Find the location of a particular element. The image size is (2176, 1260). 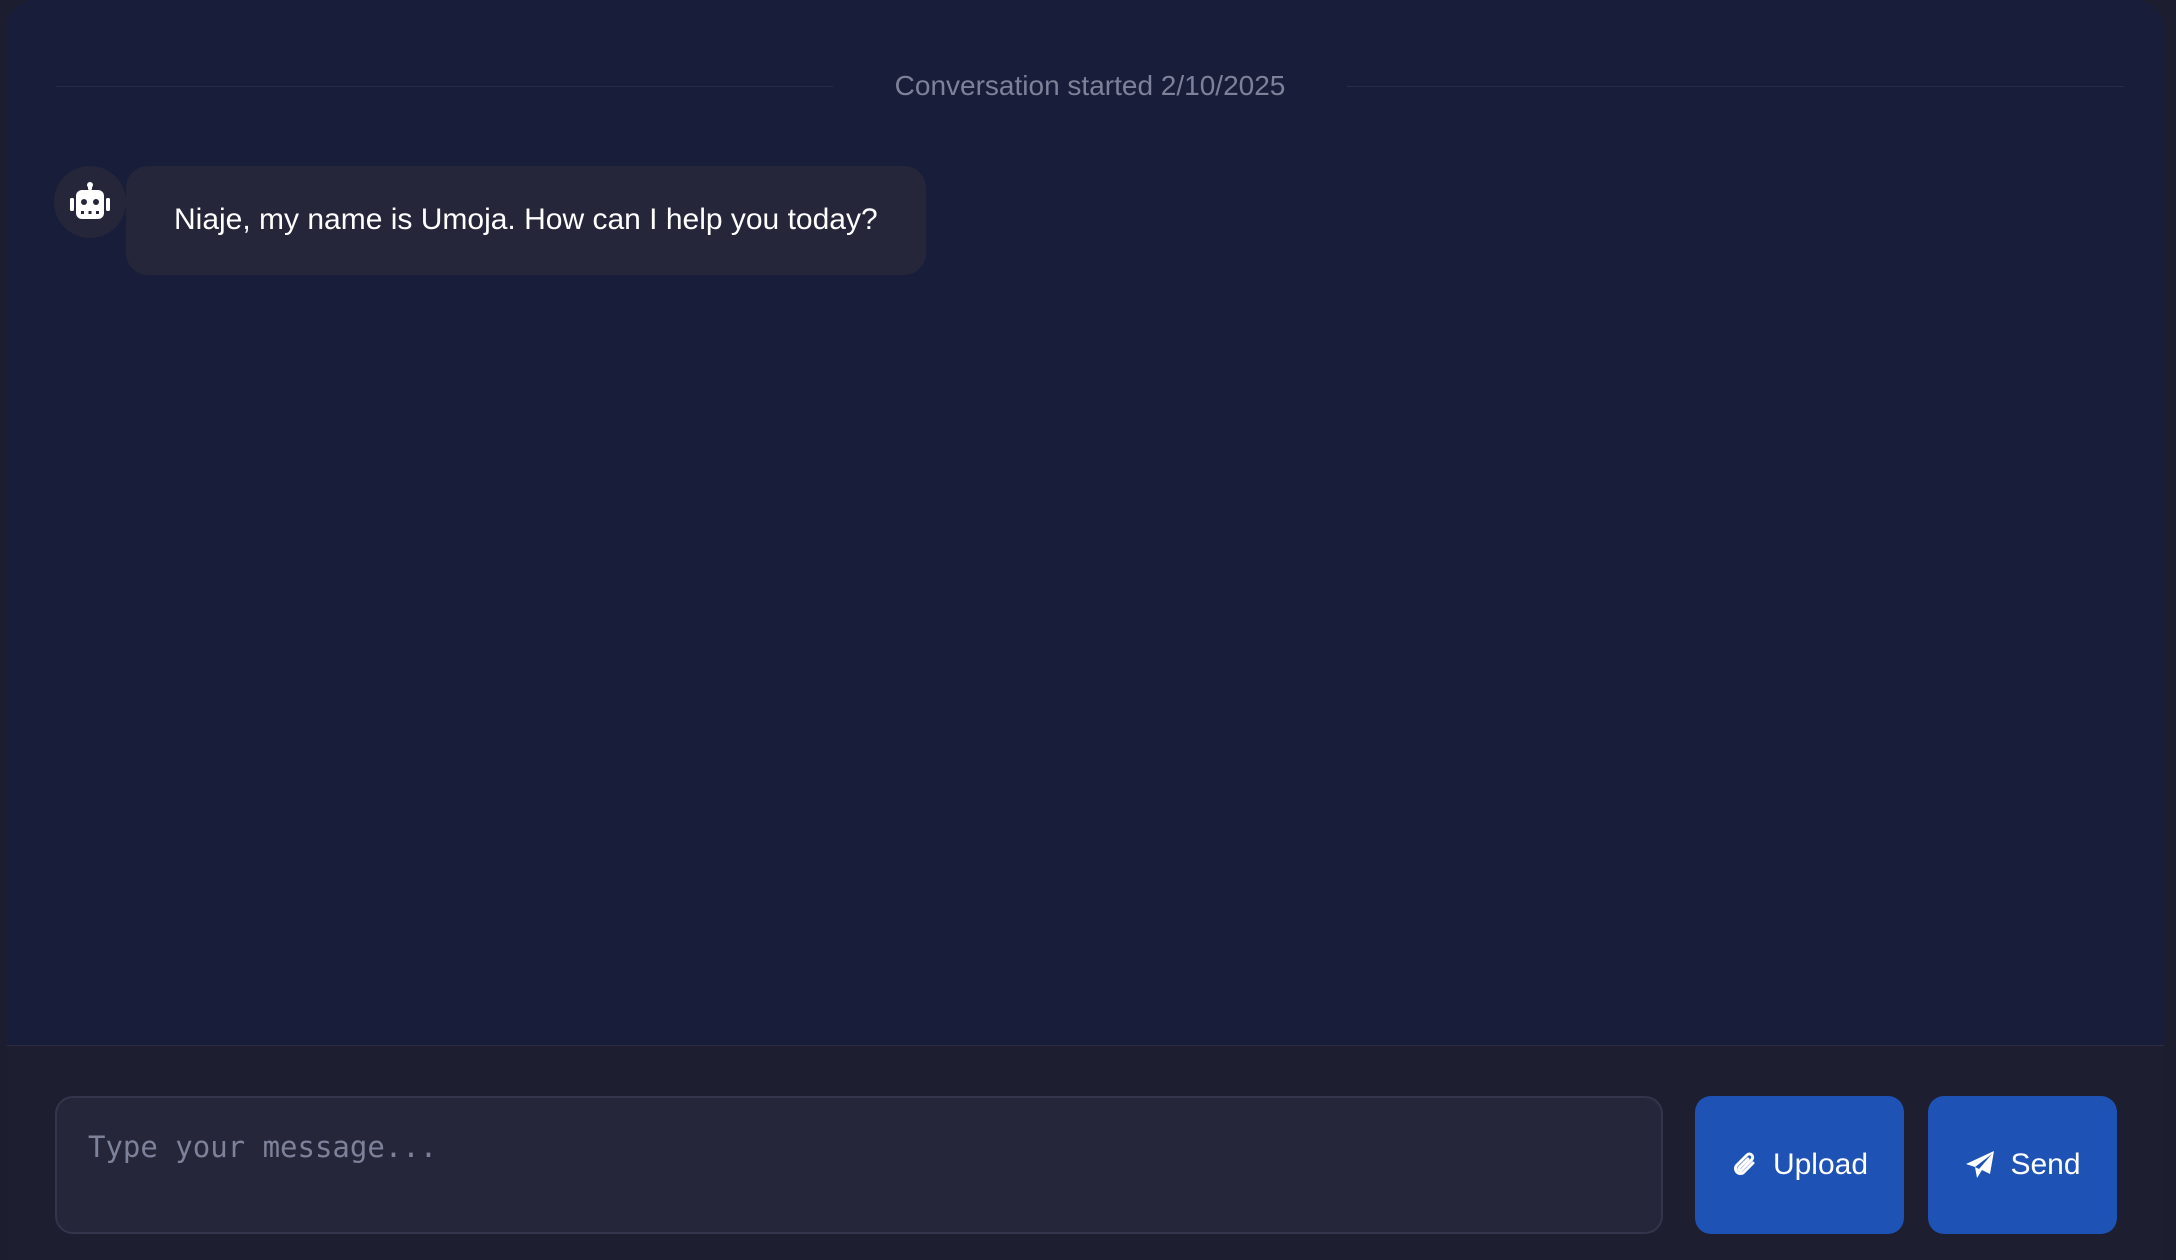

upload-button: Upload is located at coordinates (1799, 1165).